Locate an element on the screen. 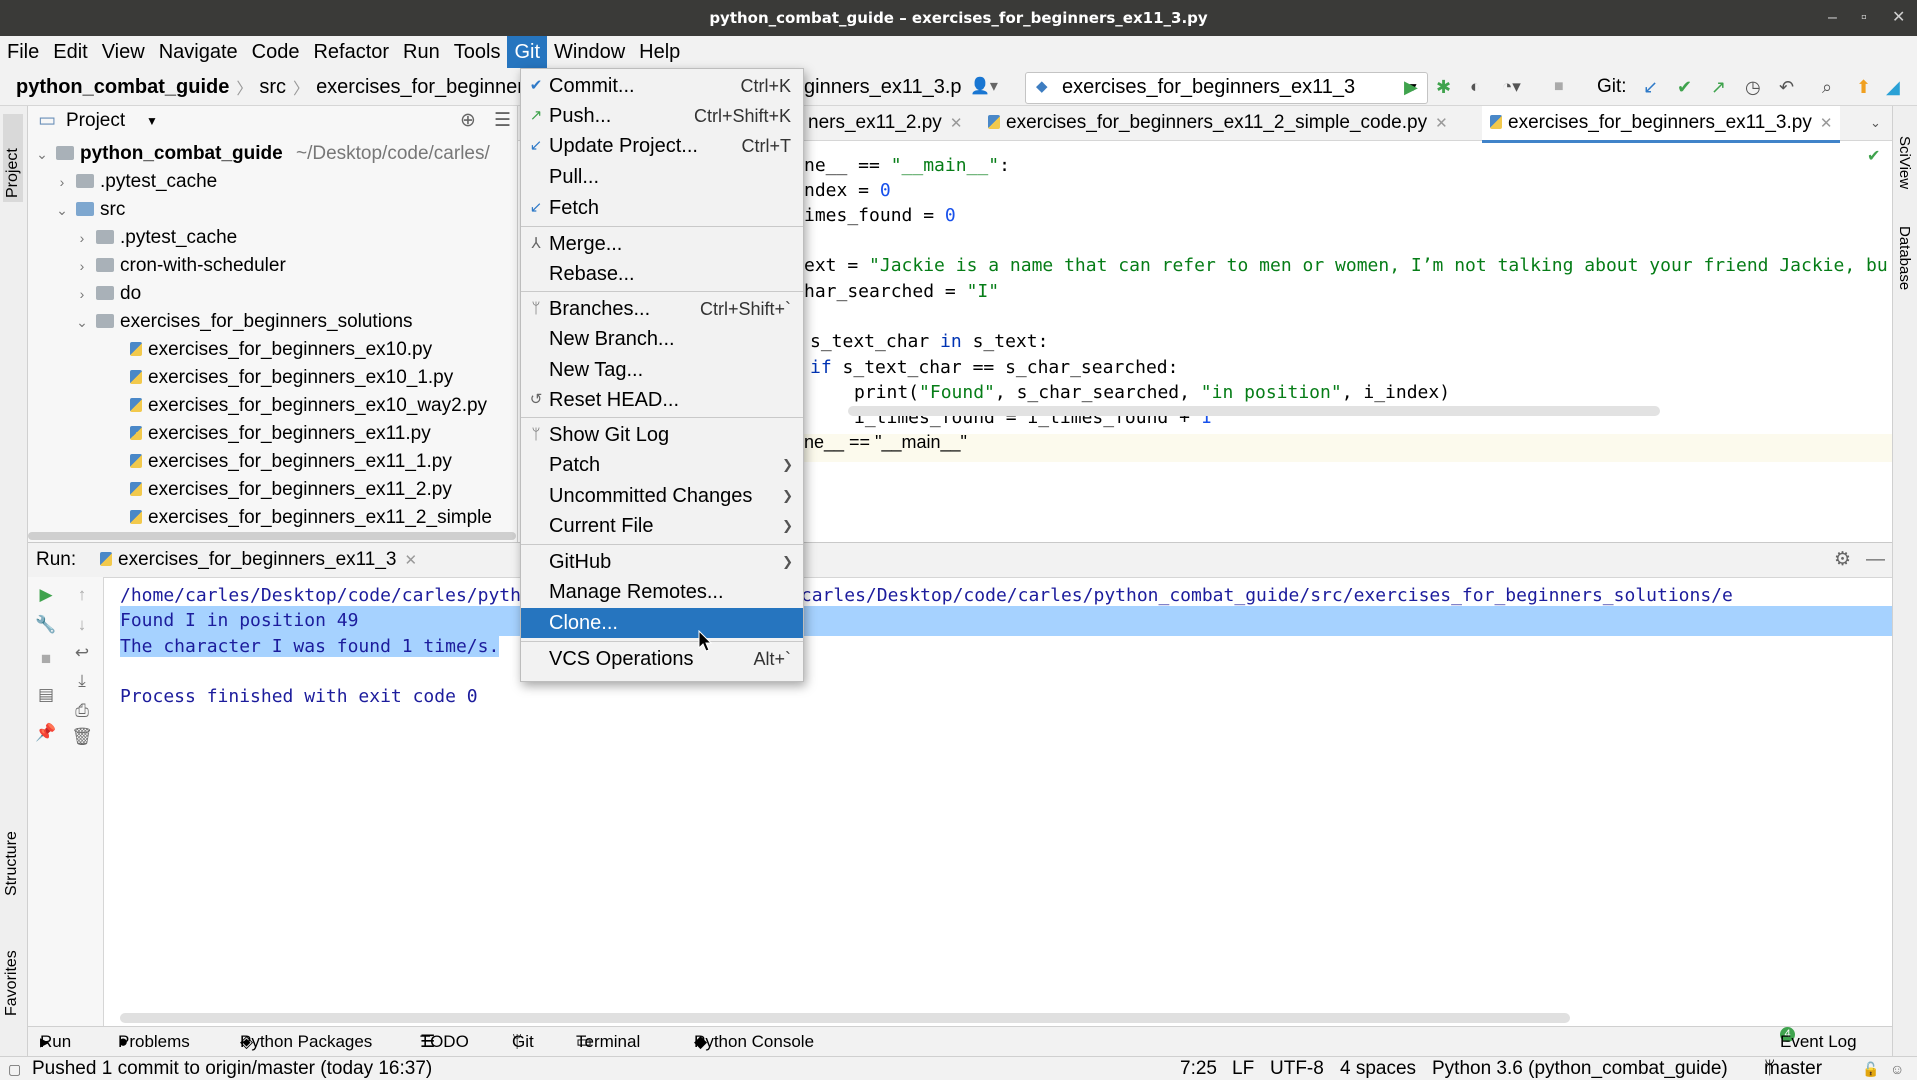  console-horizontal-scrollbar is located at coordinates (845, 1018).